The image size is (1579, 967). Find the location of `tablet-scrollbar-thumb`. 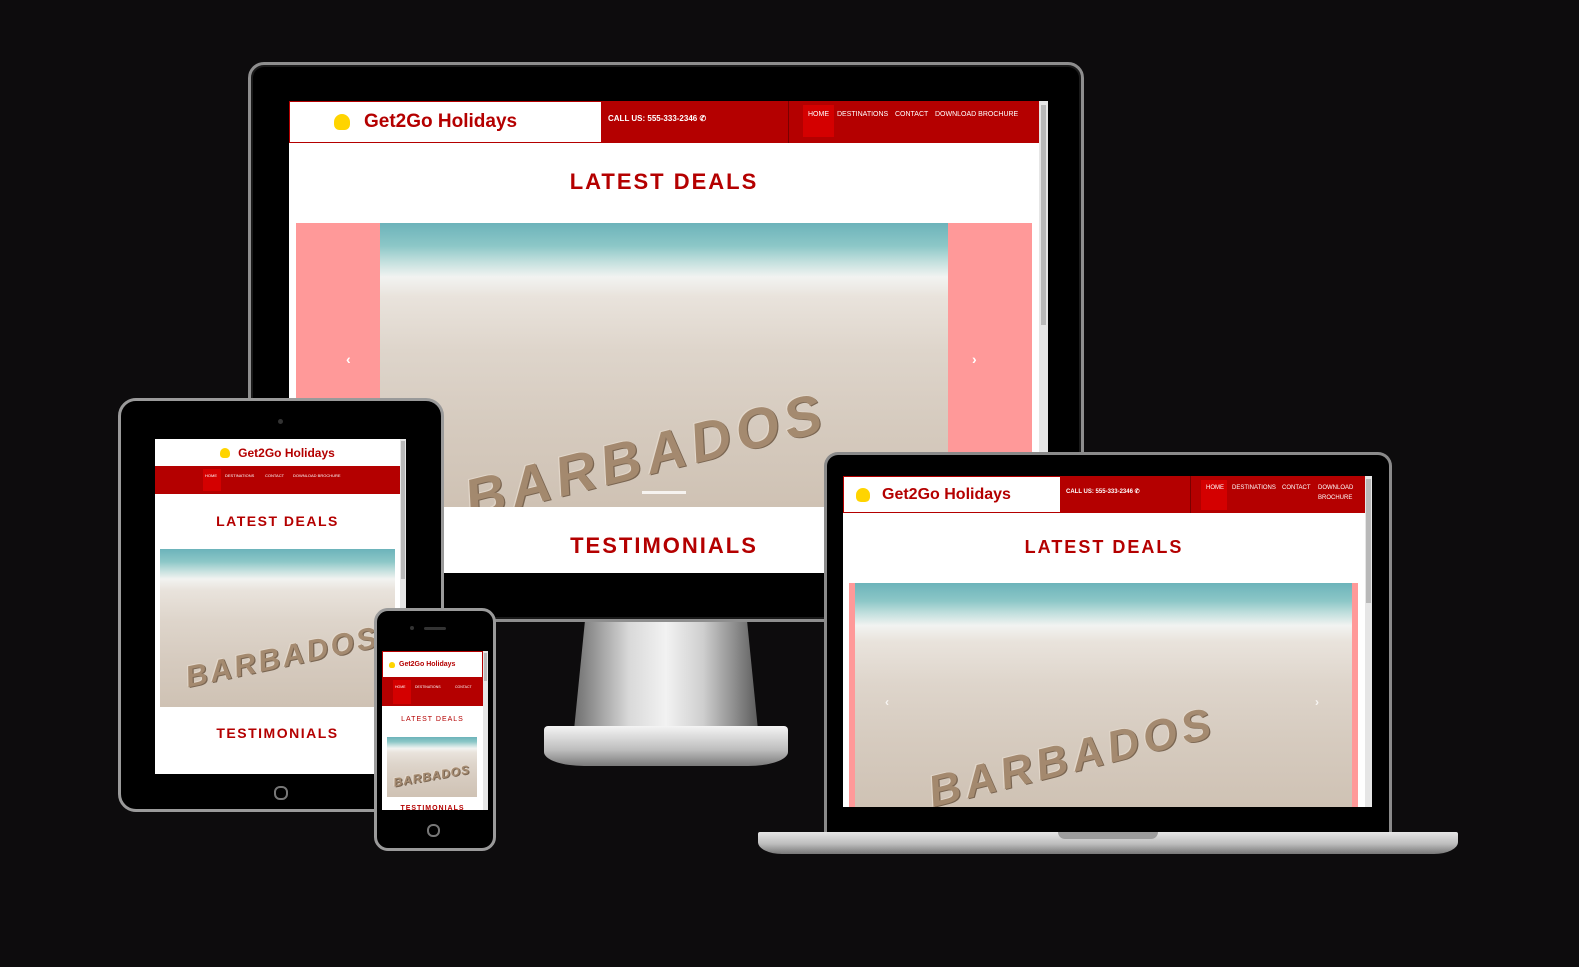

tablet-scrollbar-thumb is located at coordinates (403, 510).